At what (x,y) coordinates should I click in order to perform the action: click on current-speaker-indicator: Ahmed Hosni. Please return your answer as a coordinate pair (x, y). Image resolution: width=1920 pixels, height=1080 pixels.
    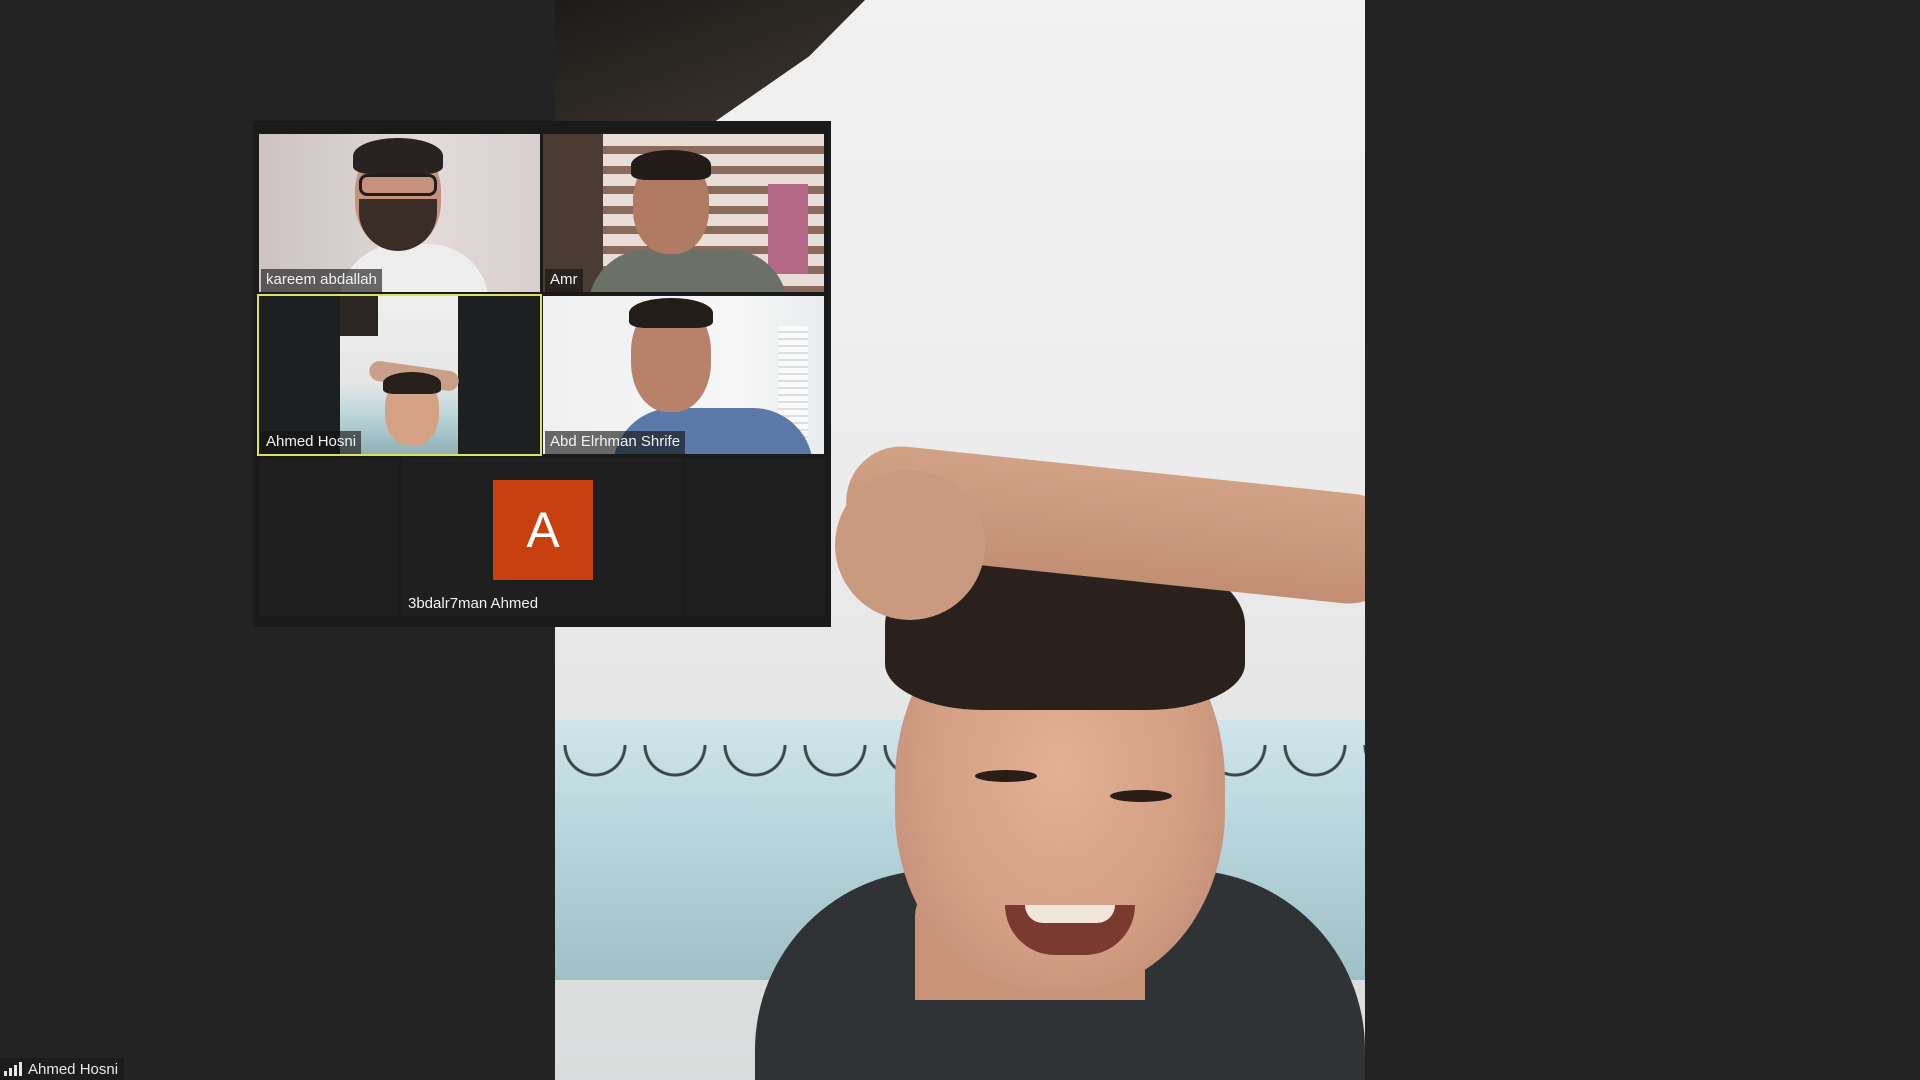
    Looking at the image, I should click on (62, 1069).